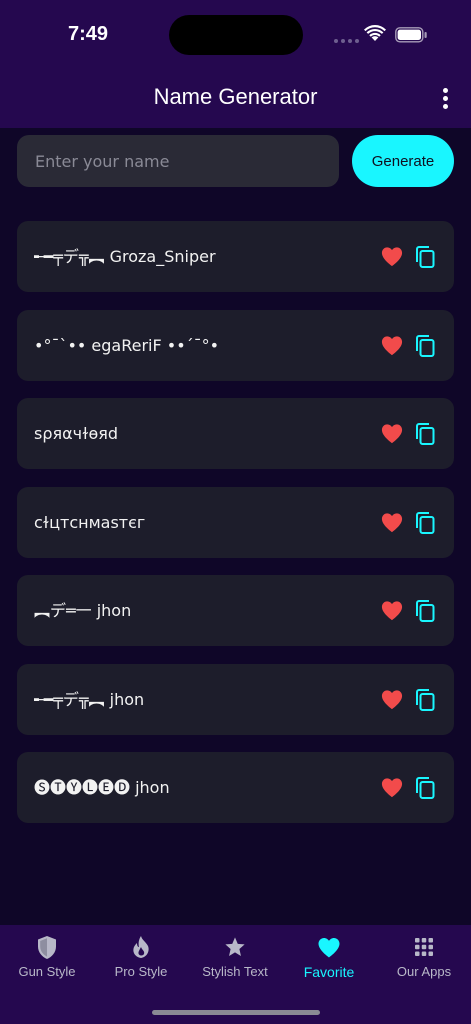 The height and width of the screenshot is (1024, 471). I want to click on nav-label: Our Apps, so click(424, 971).